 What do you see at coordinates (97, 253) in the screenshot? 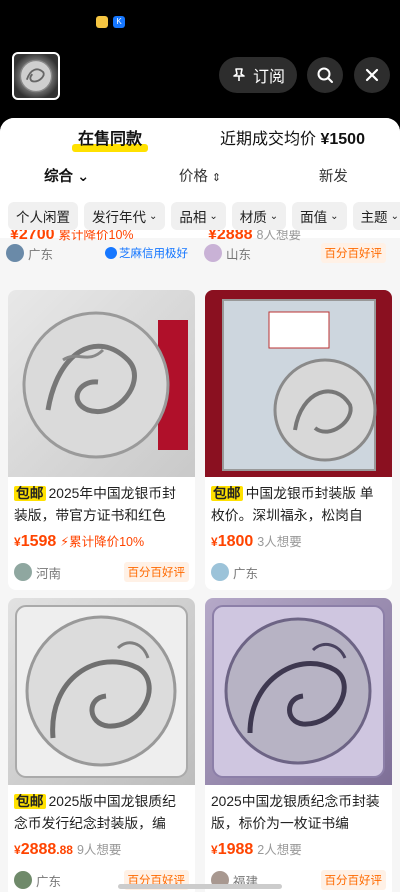
I see `seller-meta: 广东 芝麻信用极好` at bounding box center [97, 253].